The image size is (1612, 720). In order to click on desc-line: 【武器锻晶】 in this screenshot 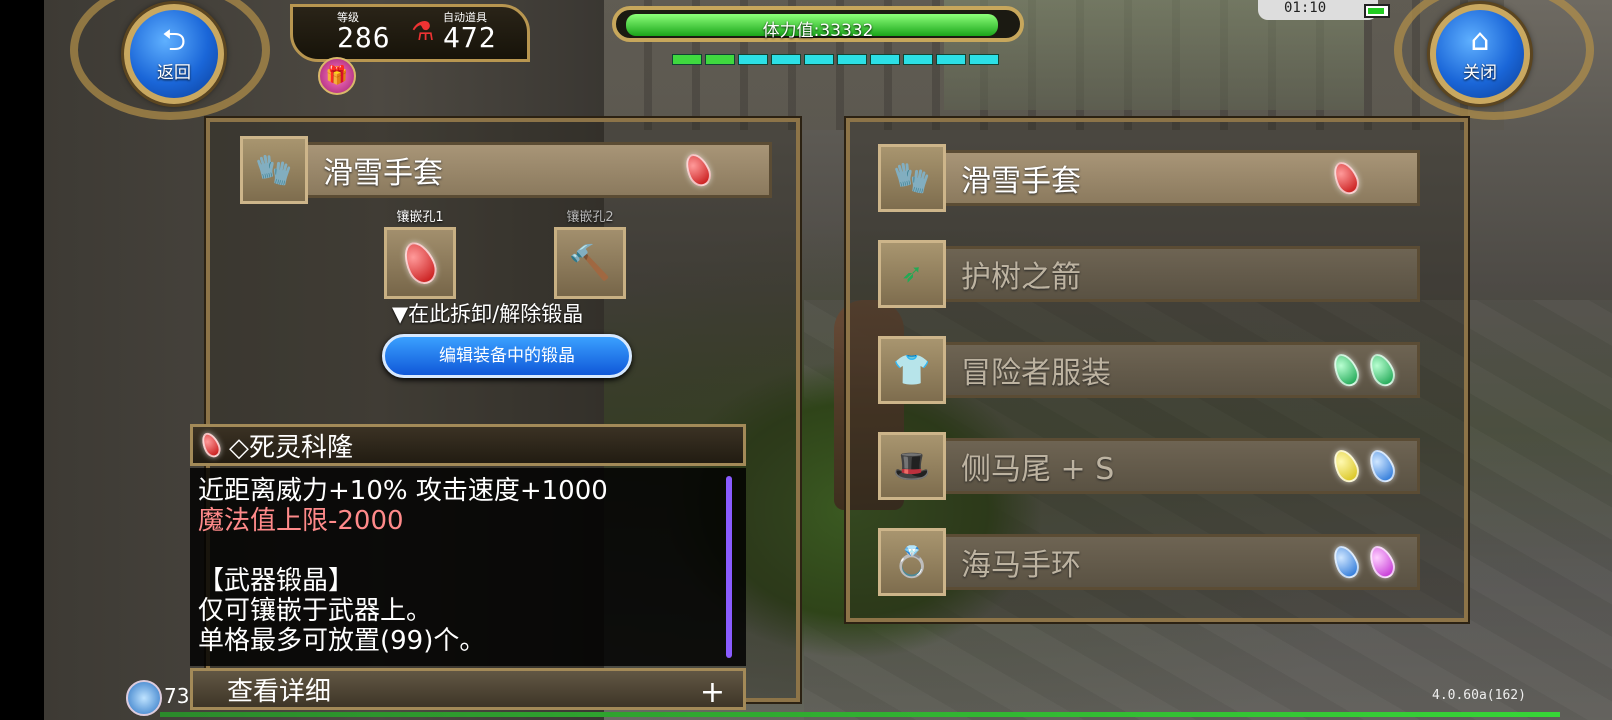, I will do `click(276, 581)`.